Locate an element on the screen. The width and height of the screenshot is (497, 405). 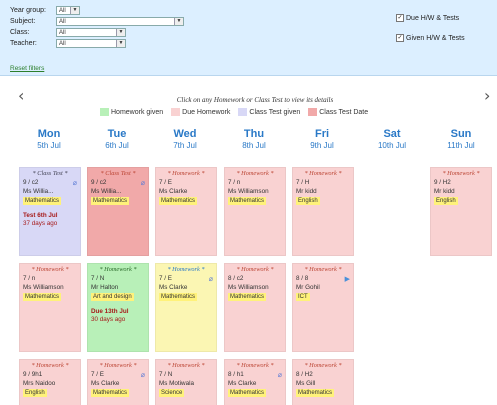
card-teacher: Mr Halton is located at coordinates (105, 287).